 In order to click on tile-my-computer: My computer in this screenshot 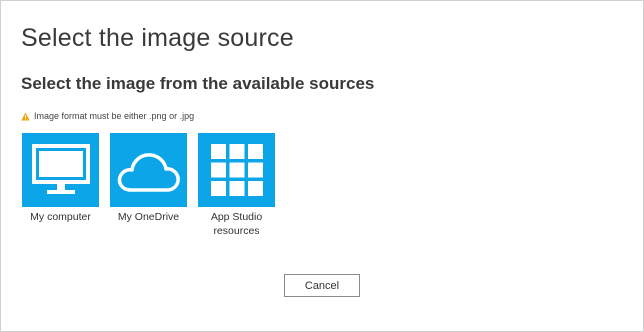, I will do `click(60, 185)`.